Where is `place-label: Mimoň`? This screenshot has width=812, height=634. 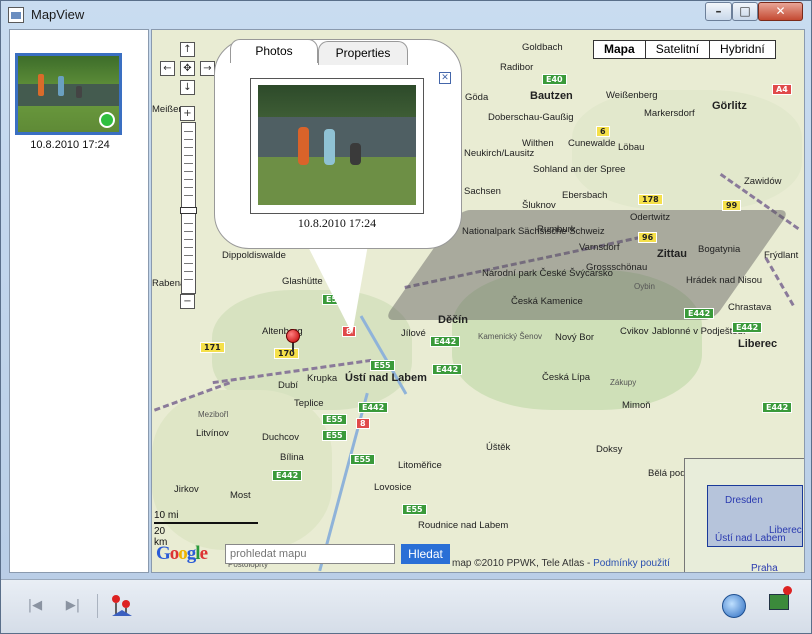 place-label: Mimoň is located at coordinates (636, 405).